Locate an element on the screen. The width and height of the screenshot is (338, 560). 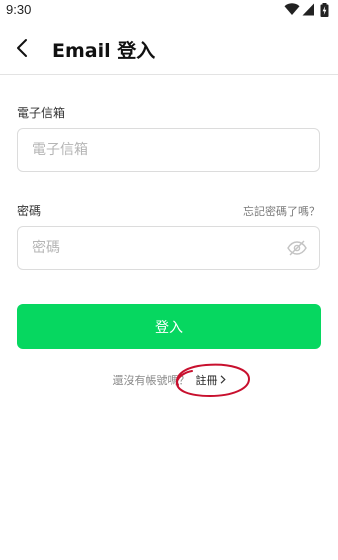
status-bar: 9:30 is located at coordinates (169, 11).